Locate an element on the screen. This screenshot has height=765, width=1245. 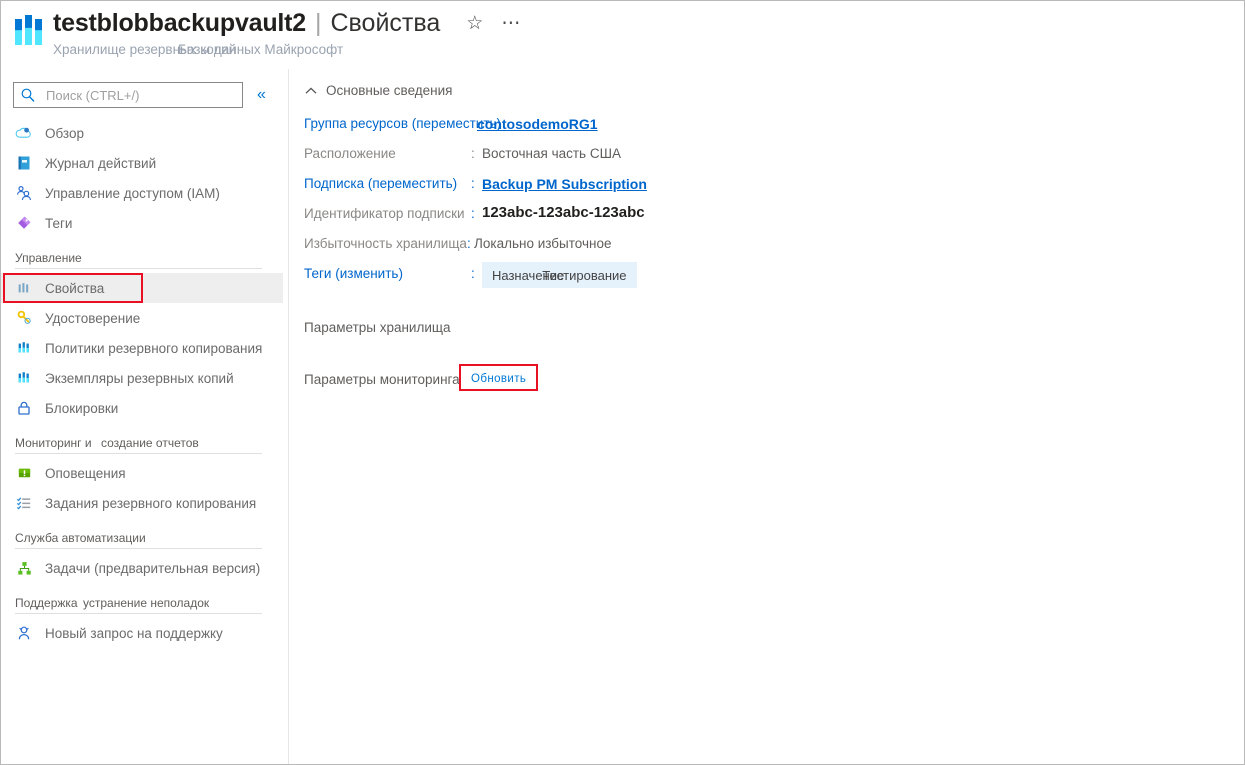
search-box is located at coordinates (128, 95).